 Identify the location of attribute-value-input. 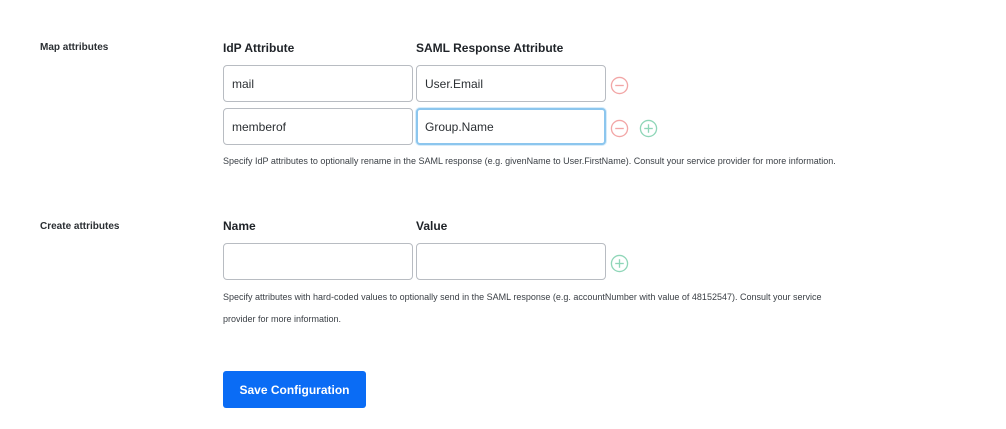
(511, 261).